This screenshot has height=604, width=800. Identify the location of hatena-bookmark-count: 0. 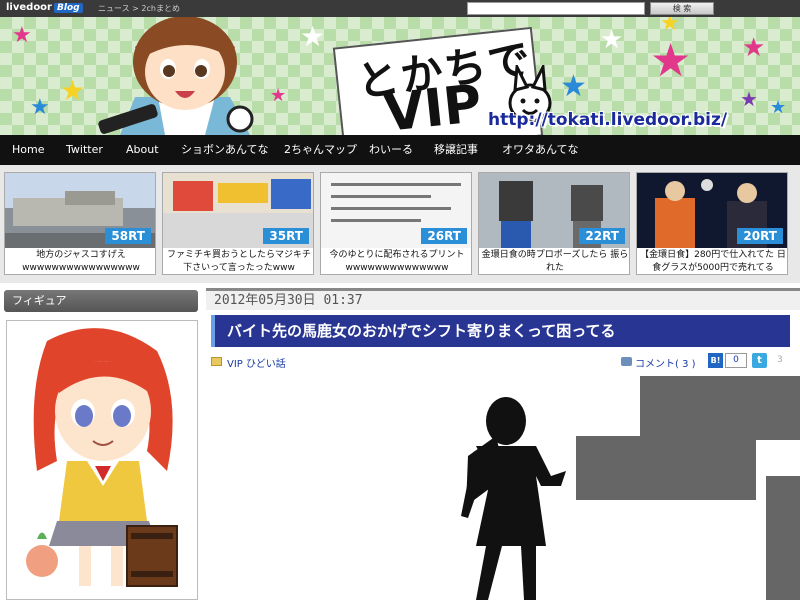
(736, 360).